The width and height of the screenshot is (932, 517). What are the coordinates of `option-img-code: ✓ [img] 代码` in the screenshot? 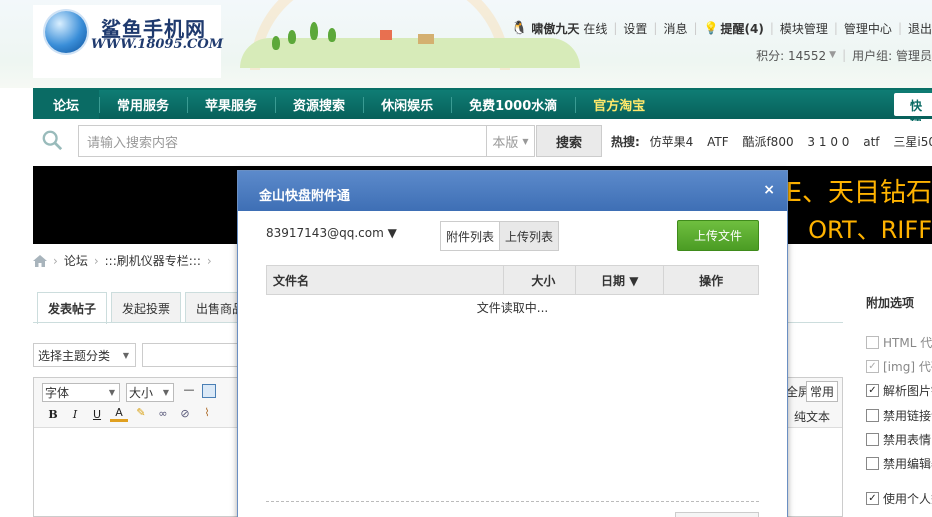 It's located at (899, 366).